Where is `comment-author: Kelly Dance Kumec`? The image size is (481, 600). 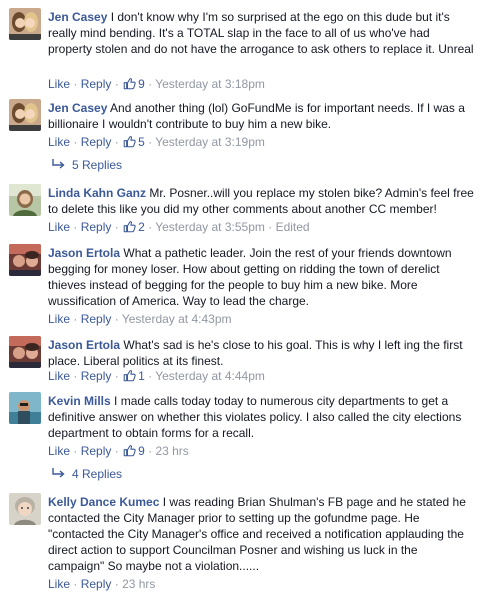 comment-author: Kelly Dance Kumec is located at coordinates (103, 502).